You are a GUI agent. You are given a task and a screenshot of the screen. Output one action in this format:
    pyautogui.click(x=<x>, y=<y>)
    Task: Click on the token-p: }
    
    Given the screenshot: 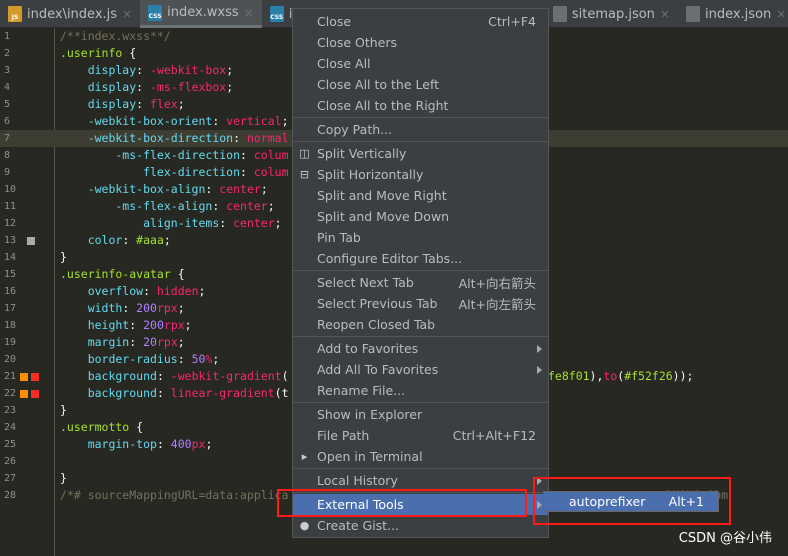 What is the action you would take?
    pyautogui.click(x=63, y=410)
    